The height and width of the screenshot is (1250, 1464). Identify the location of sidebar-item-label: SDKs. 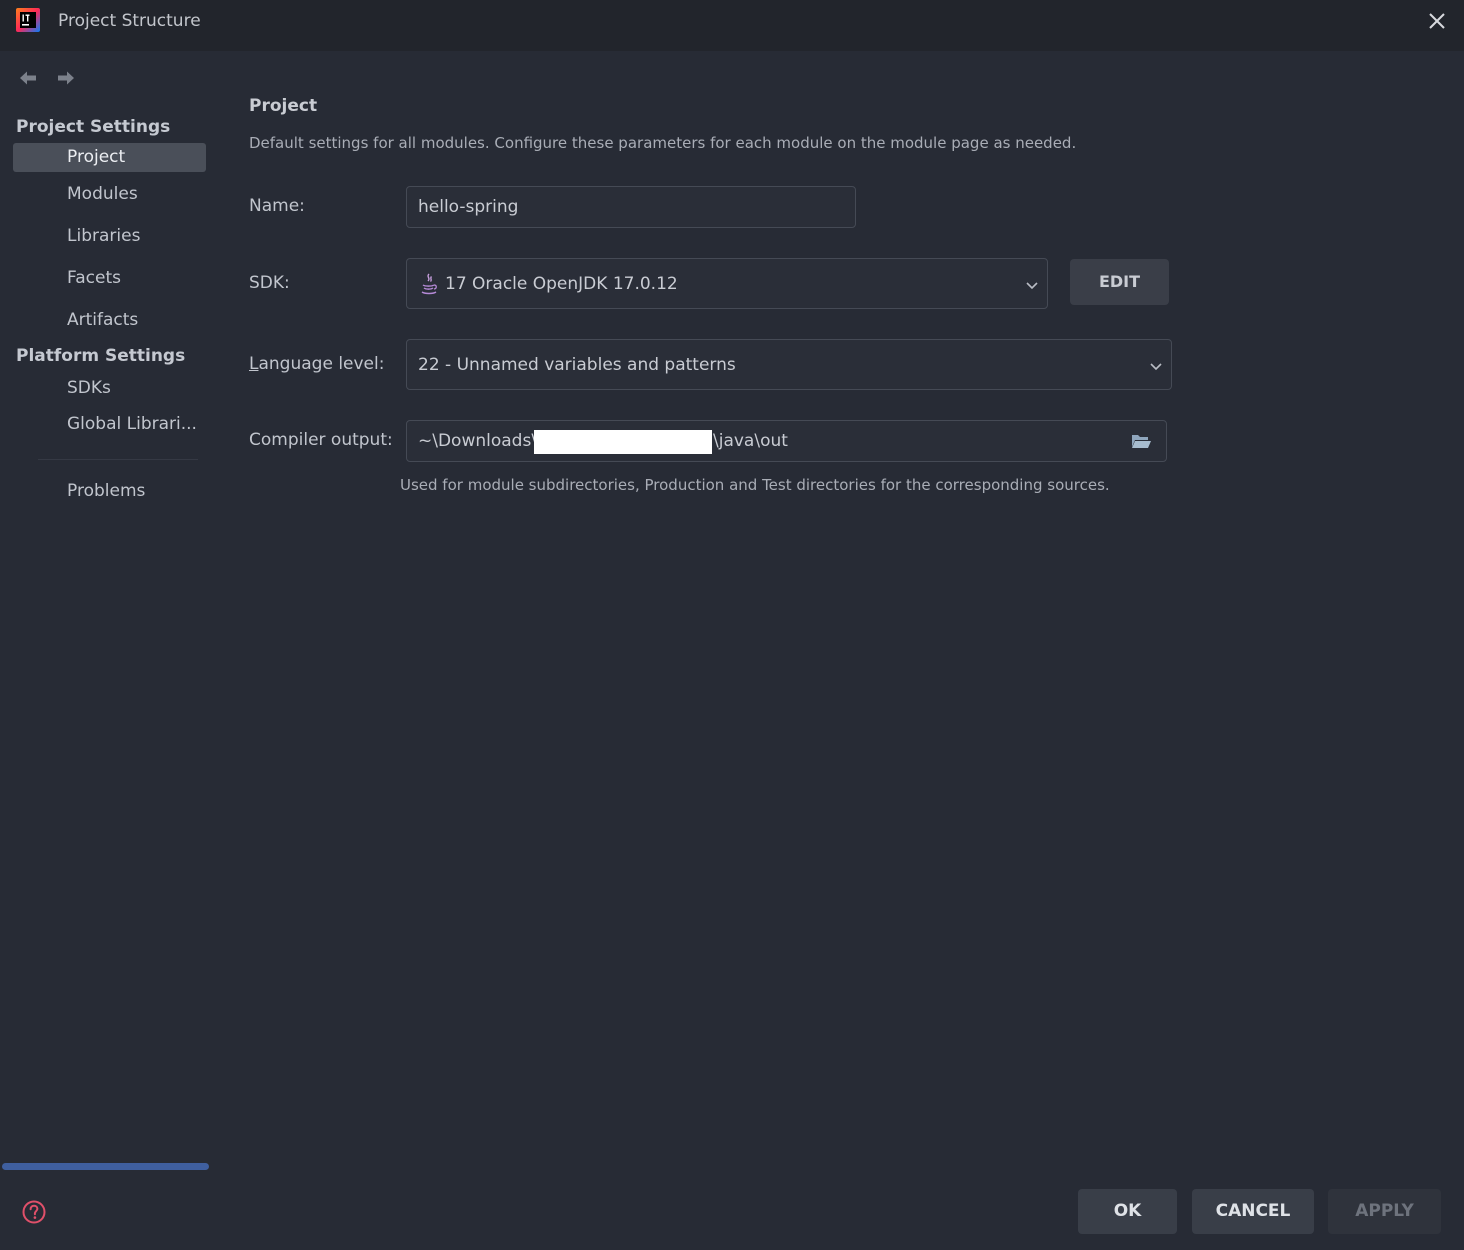
(89, 388).